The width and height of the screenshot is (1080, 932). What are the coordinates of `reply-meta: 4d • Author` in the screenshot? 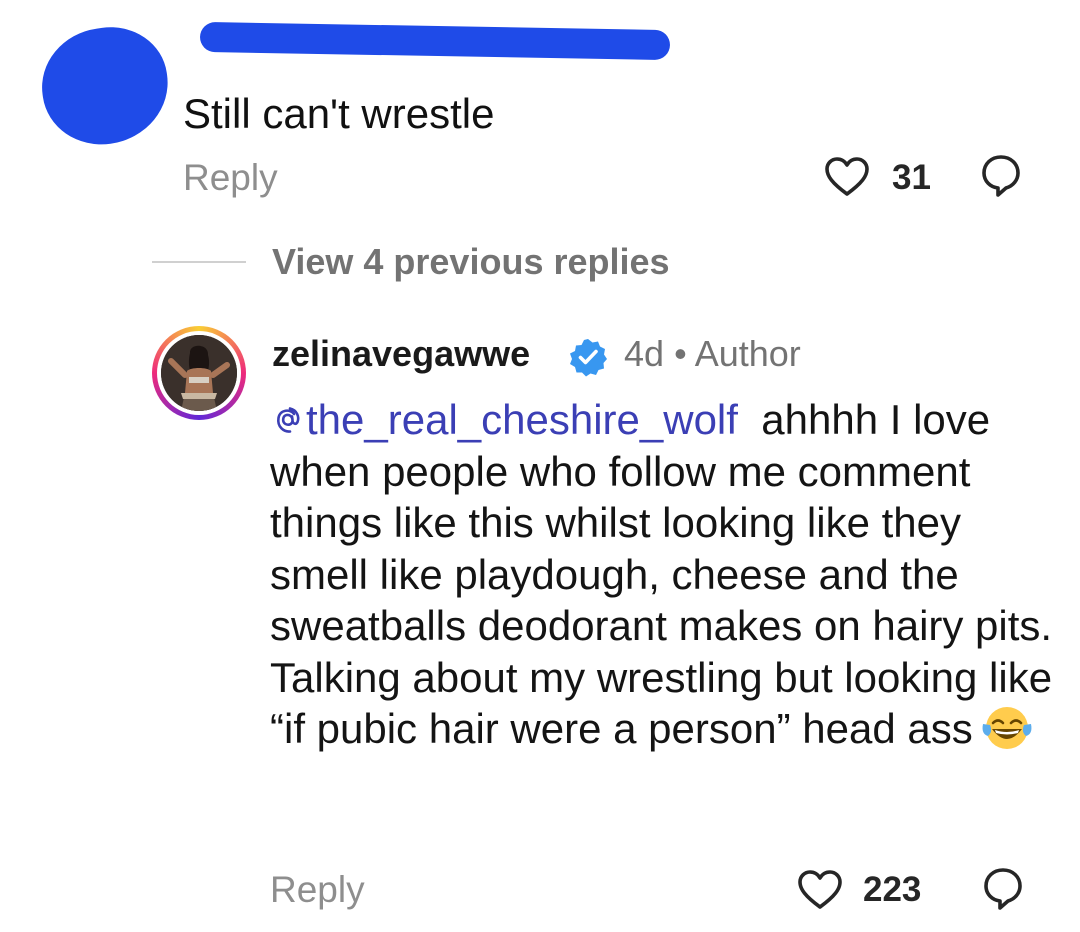 It's located at (712, 354).